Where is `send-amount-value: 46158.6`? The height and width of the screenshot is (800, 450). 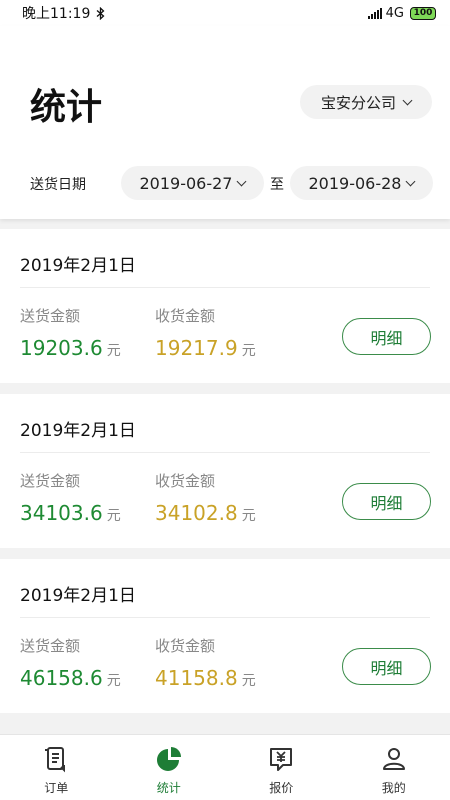
send-amount-value: 46158.6 is located at coordinates (61, 678).